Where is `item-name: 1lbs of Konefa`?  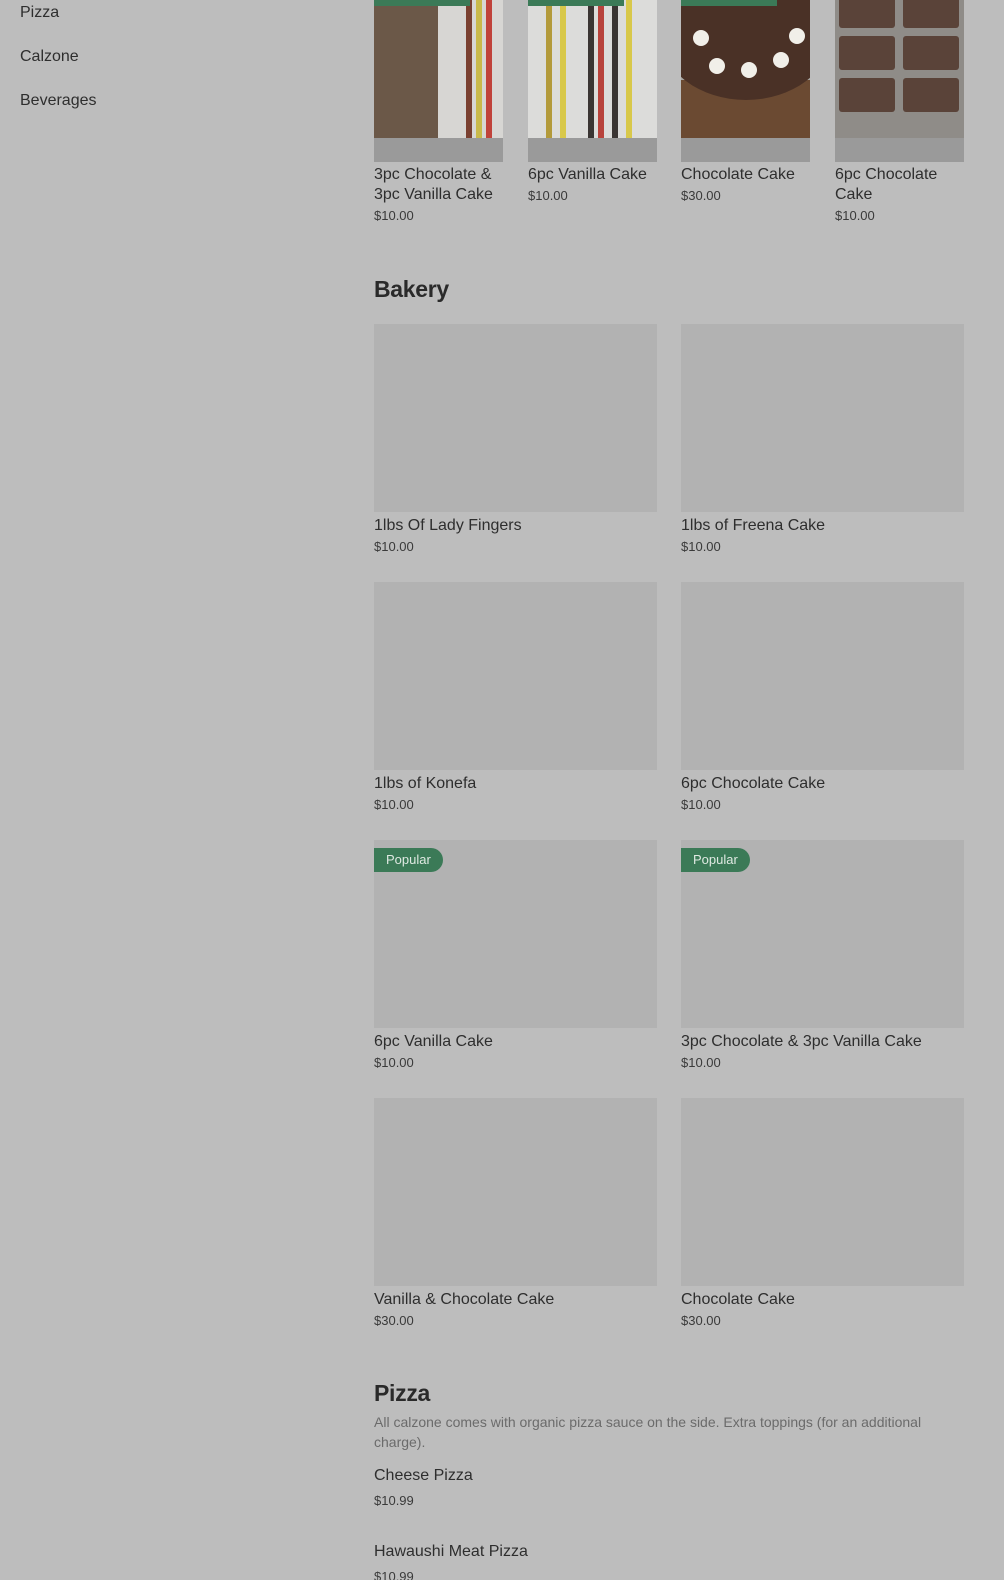
item-name: 1lbs of Konefa is located at coordinates (425, 783).